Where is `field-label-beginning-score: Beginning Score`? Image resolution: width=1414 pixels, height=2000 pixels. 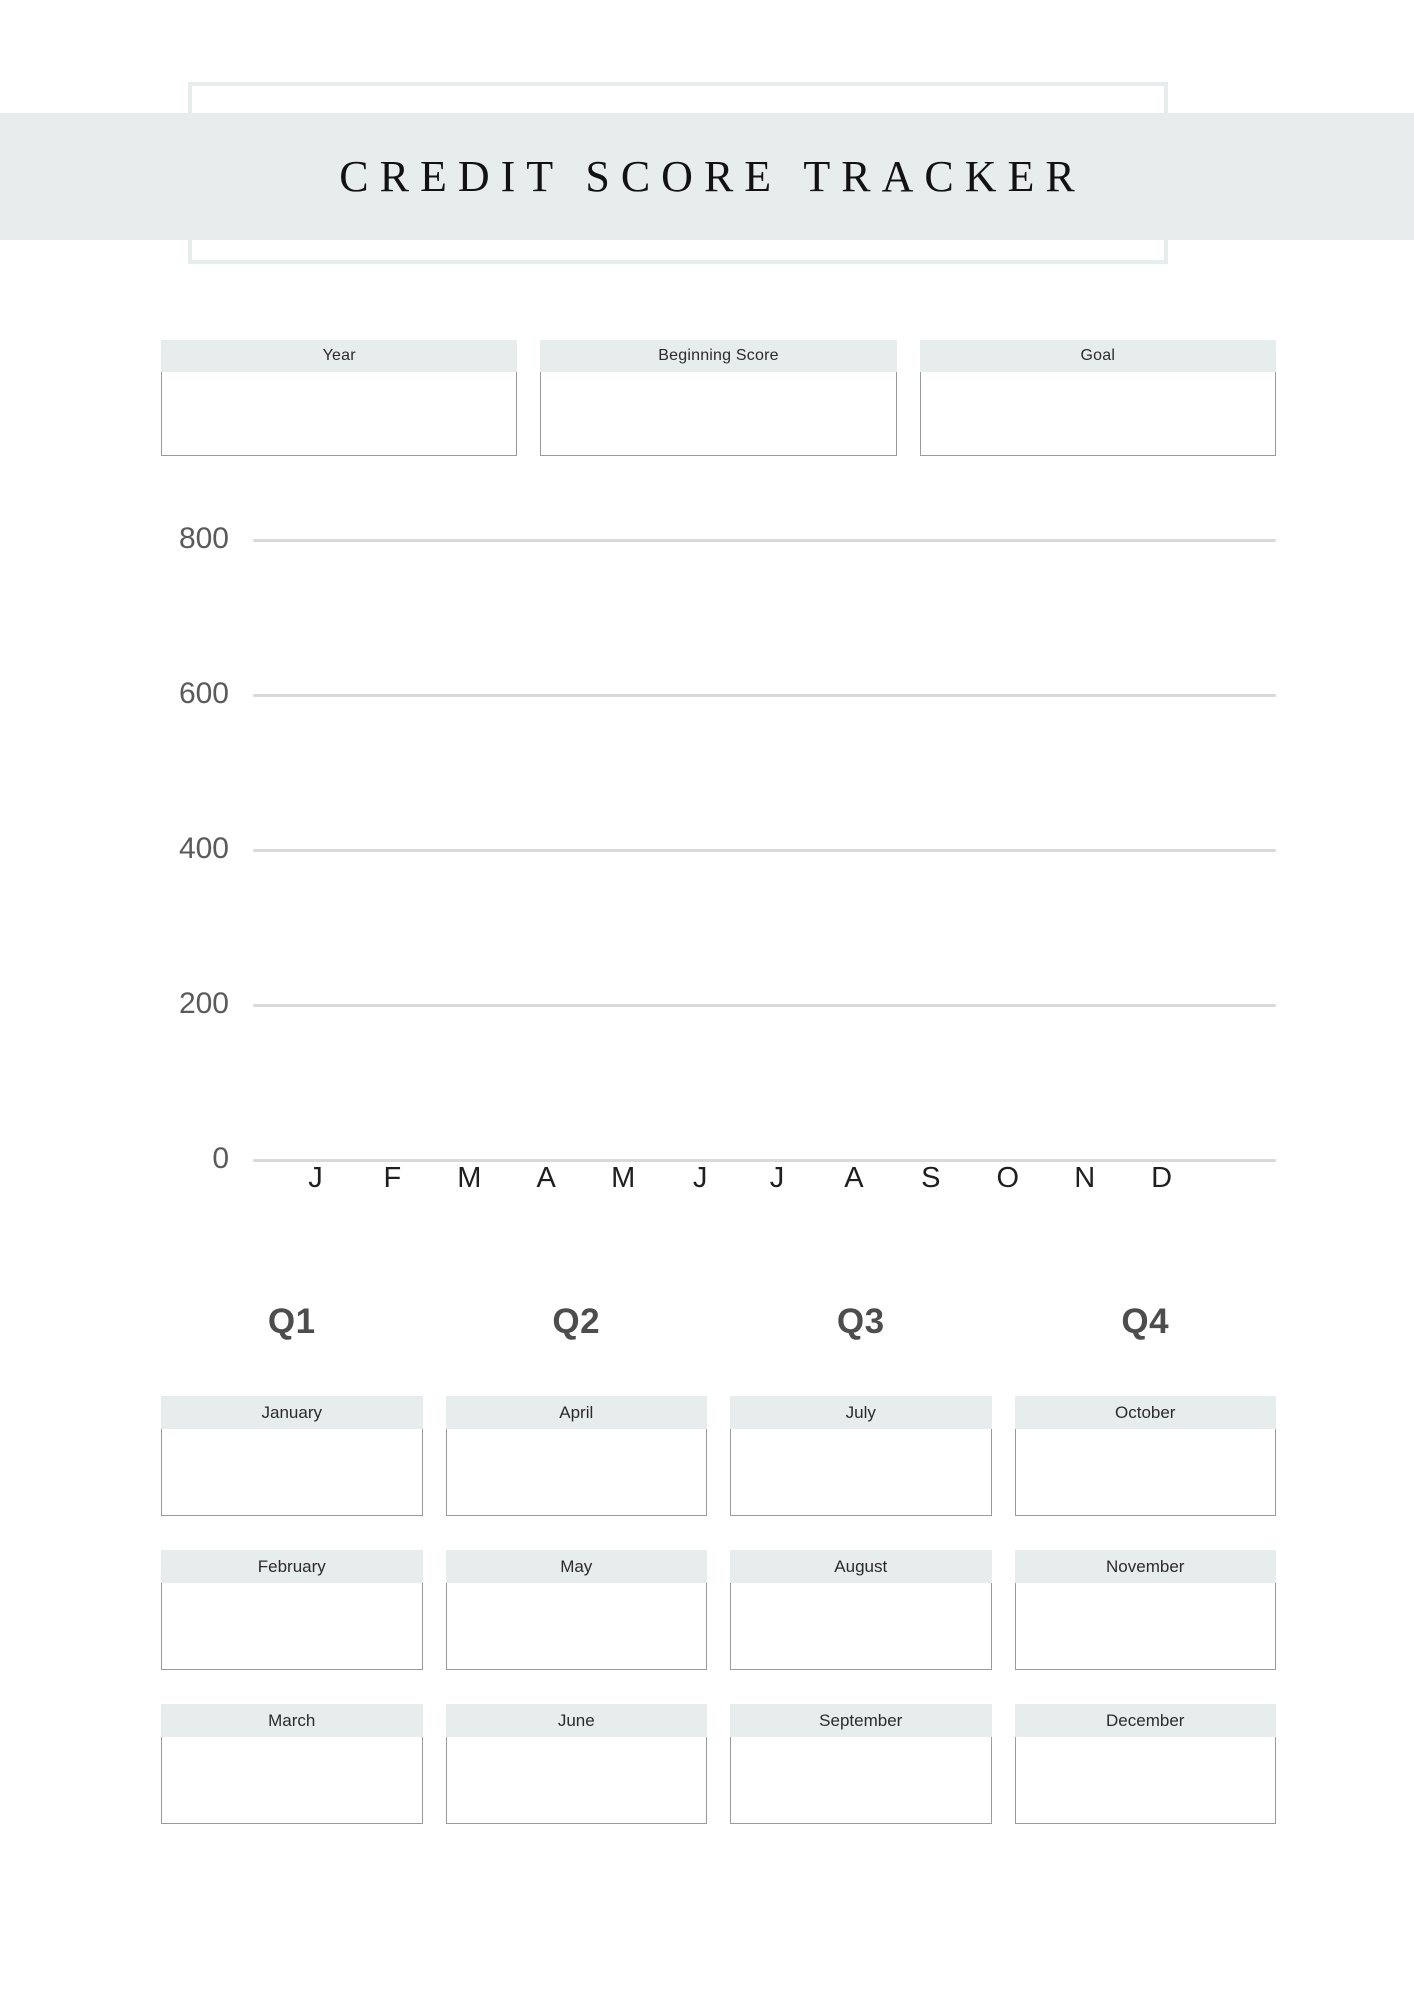
field-label-beginning-score: Beginning Score is located at coordinates (718, 356).